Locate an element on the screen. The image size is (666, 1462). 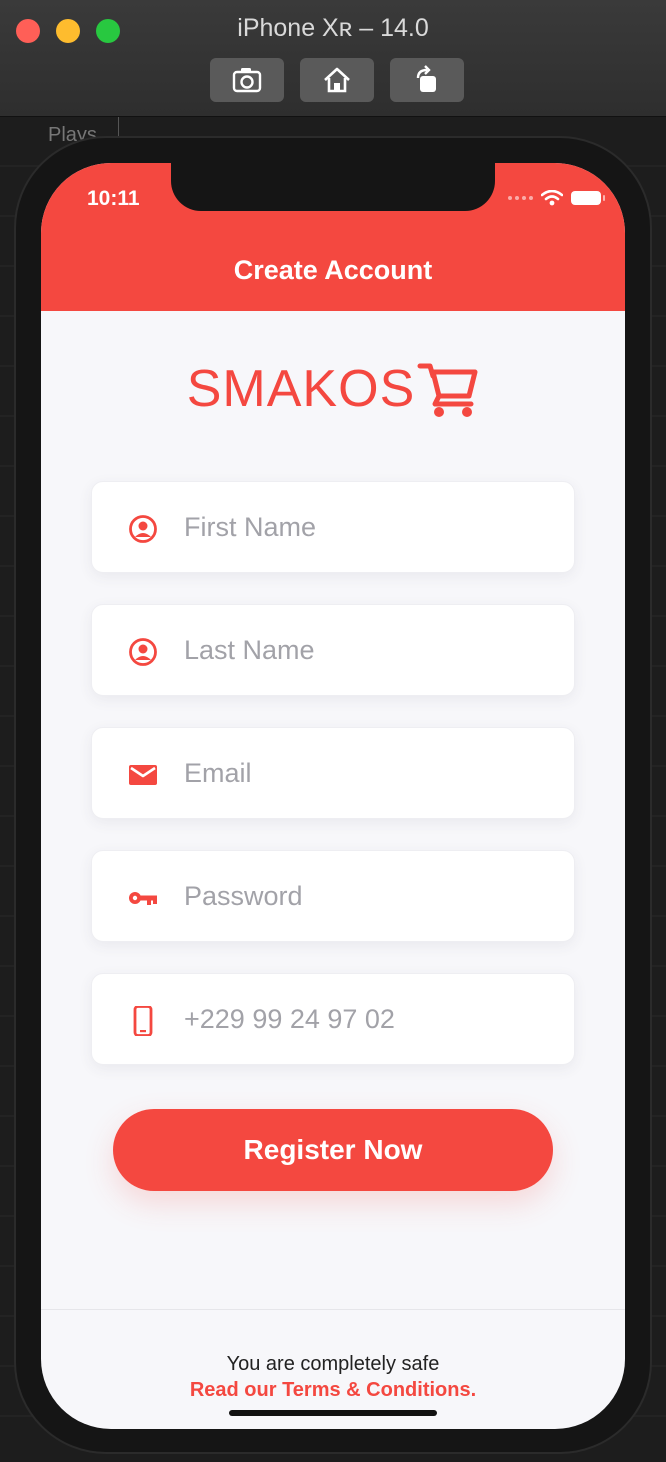
app-logo: SMAKOS is located at coordinates (333, 389).